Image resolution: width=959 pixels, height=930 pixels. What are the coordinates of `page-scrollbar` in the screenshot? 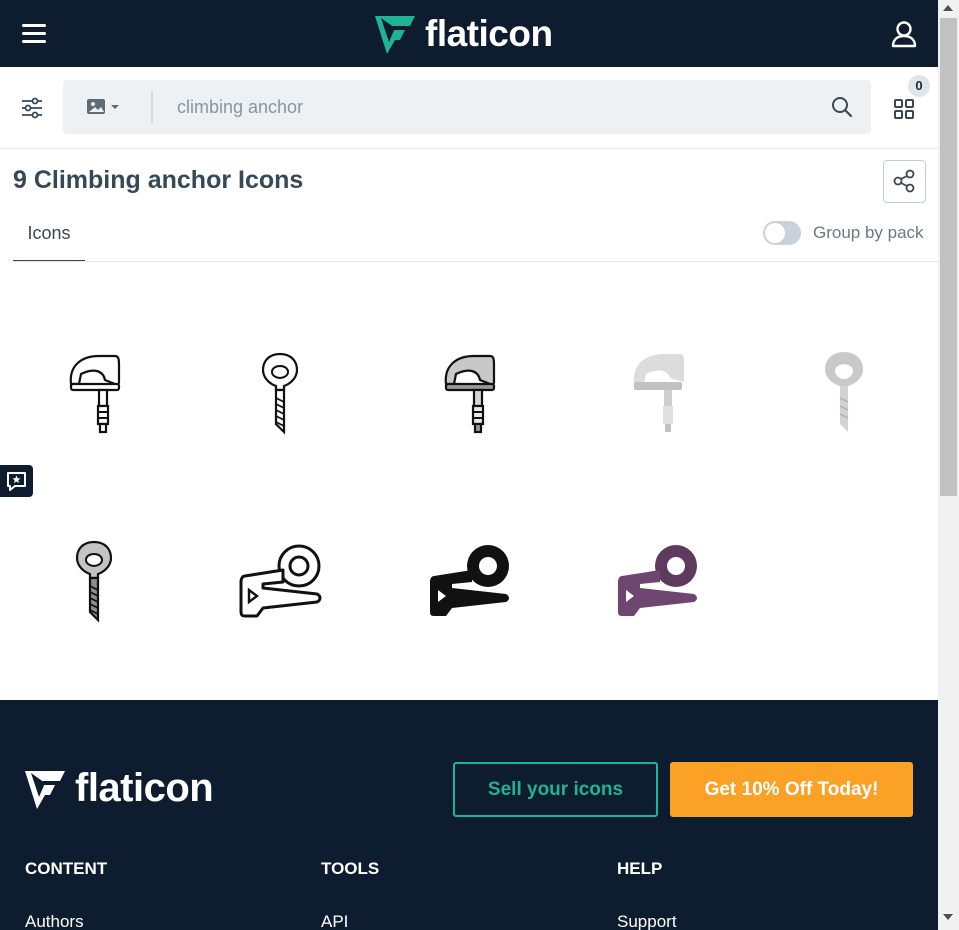 It's located at (948, 465).